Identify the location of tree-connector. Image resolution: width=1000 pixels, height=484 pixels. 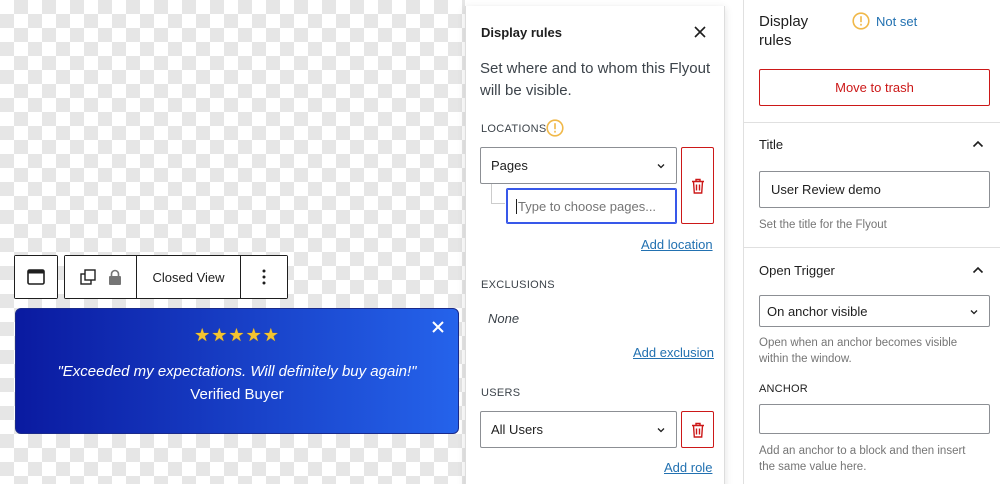
(498, 194).